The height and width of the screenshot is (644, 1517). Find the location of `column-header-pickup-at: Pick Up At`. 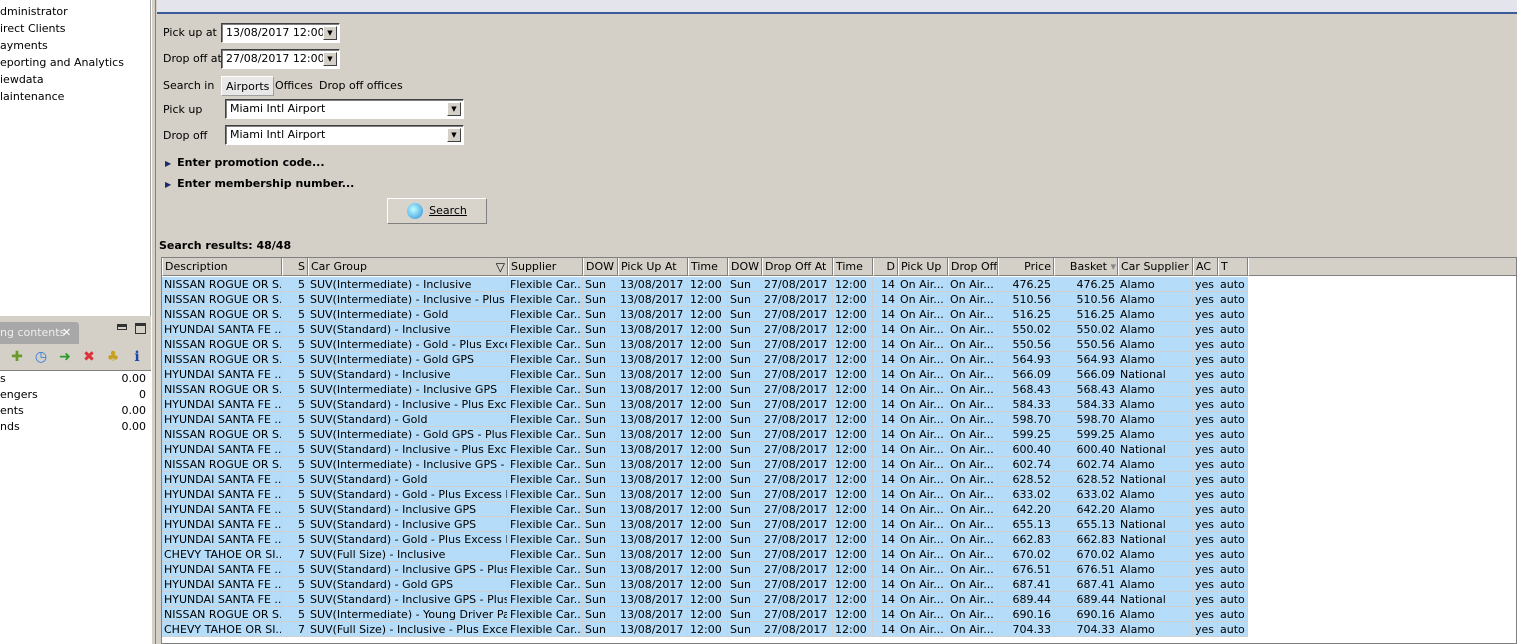

column-header-pickup-at: Pick Up At is located at coordinates (653, 267).